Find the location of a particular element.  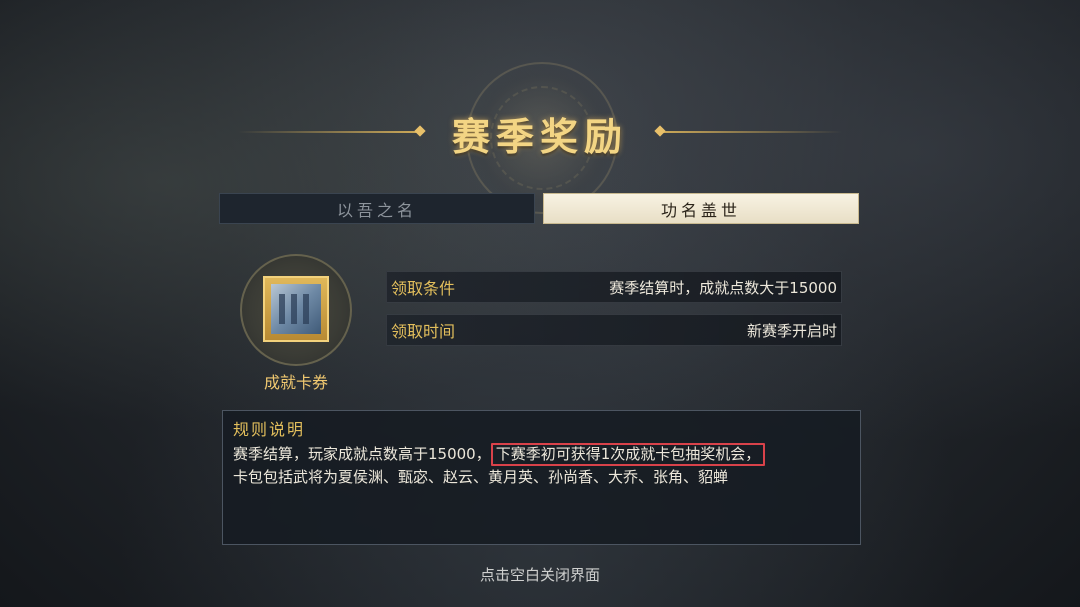

reward-name: 成就卡券 is located at coordinates (295, 382).